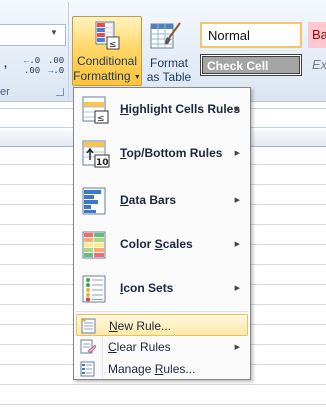  Describe the element at coordinates (56, 66) in the screenshot. I see `decrease-decimal-button: .00 →.0` at that location.